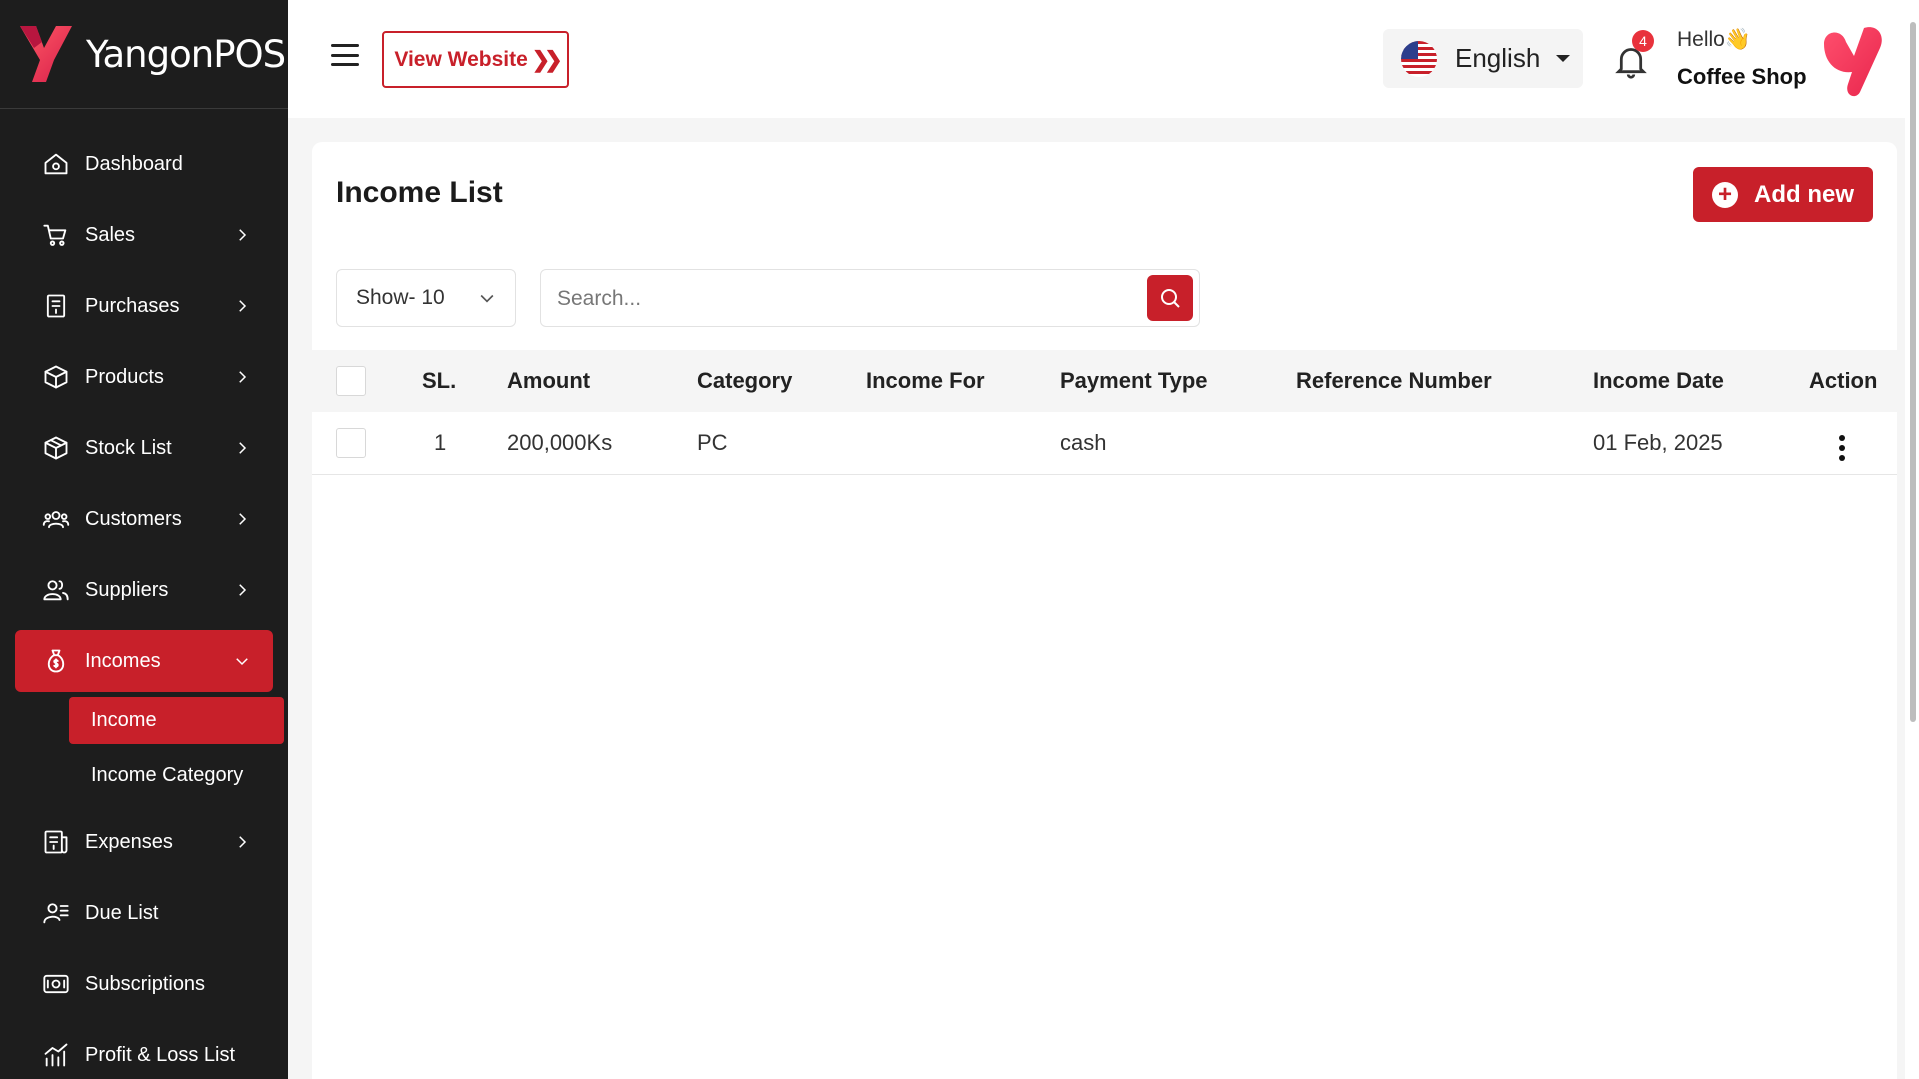 This screenshot has width=1919, height=1079. Describe the element at coordinates (345, 55) in the screenshot. I see `menu-toggle-icon` at that location.